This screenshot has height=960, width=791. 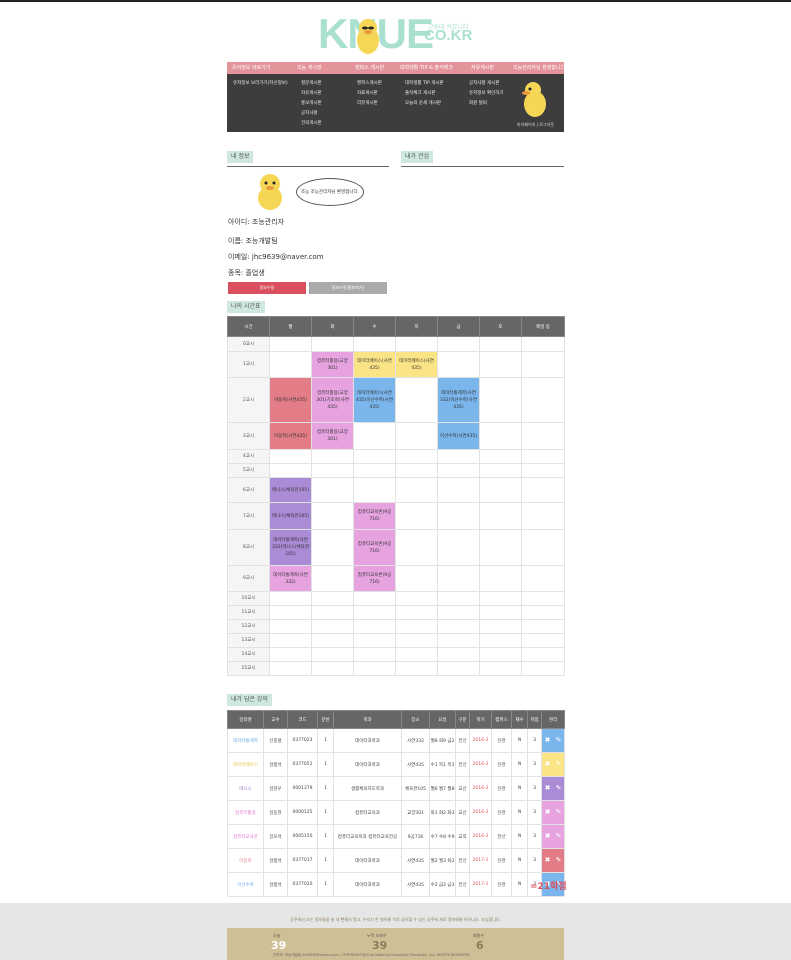 What do you see at coordinates (256, 222) in the screenshot?
I see `user-id: 아이디: 조능관리자` at bounding box center [256, 222].